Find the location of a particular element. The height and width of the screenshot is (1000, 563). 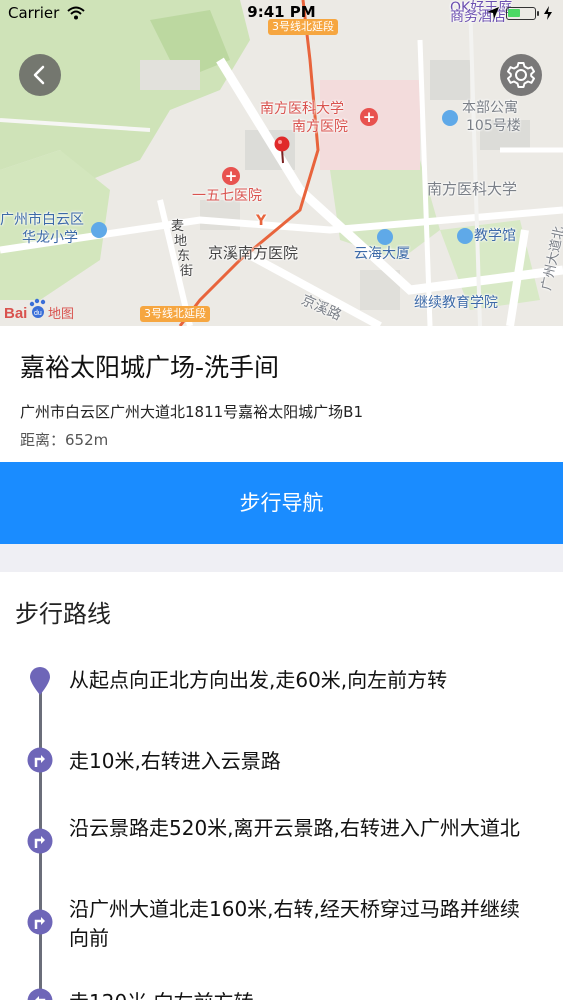

street-label: 麦 is located at coordinates (178, 226).